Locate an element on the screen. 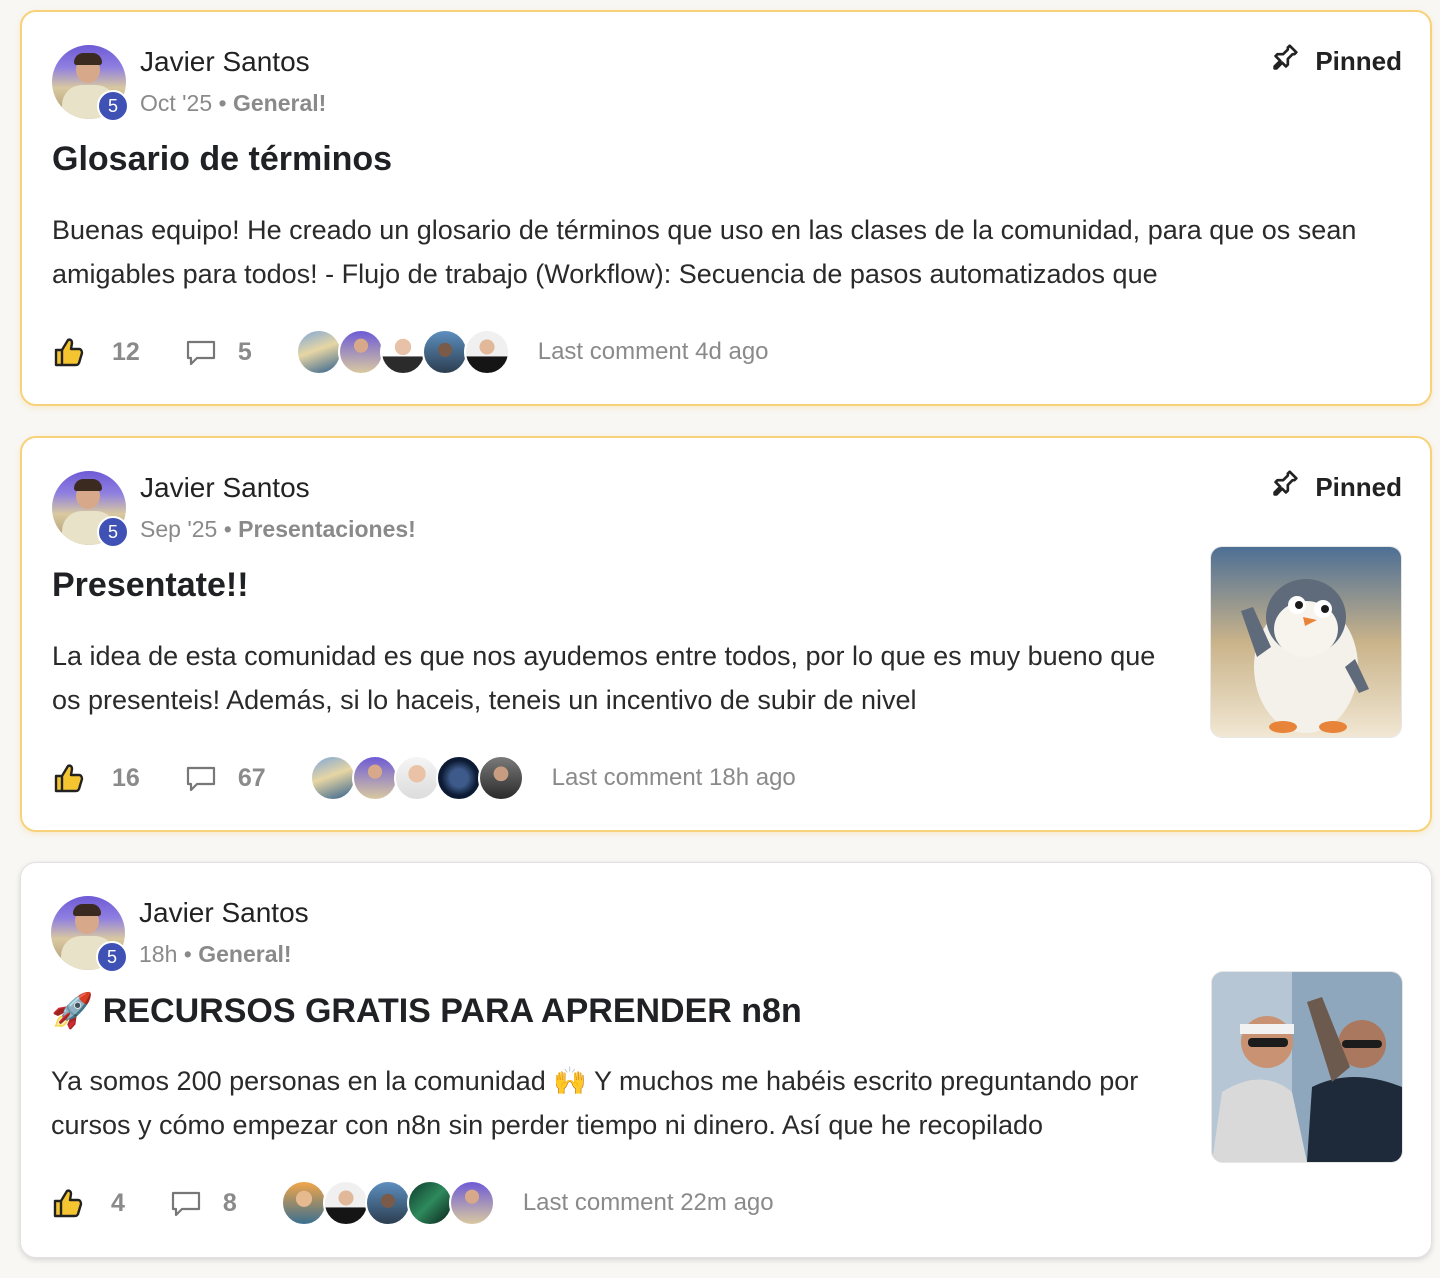  like-count: 12 is located at coordinates (126, 351).